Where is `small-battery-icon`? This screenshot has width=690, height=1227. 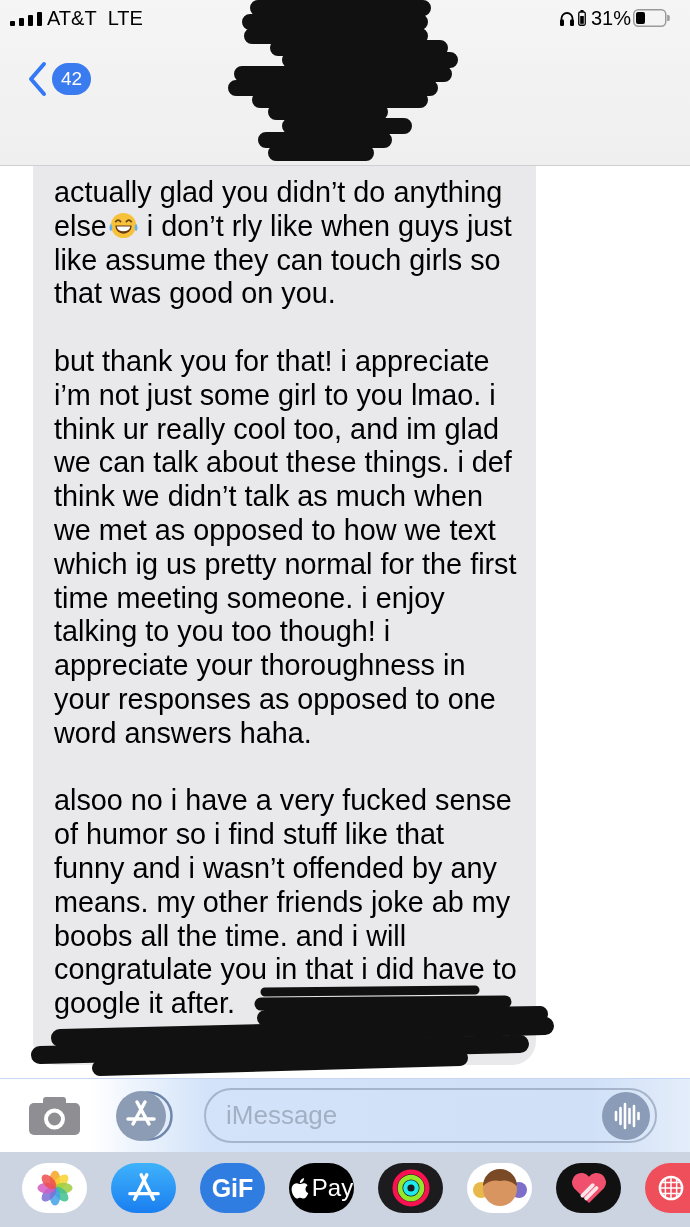 small-battery-icon is located at coordinates (581, 18).